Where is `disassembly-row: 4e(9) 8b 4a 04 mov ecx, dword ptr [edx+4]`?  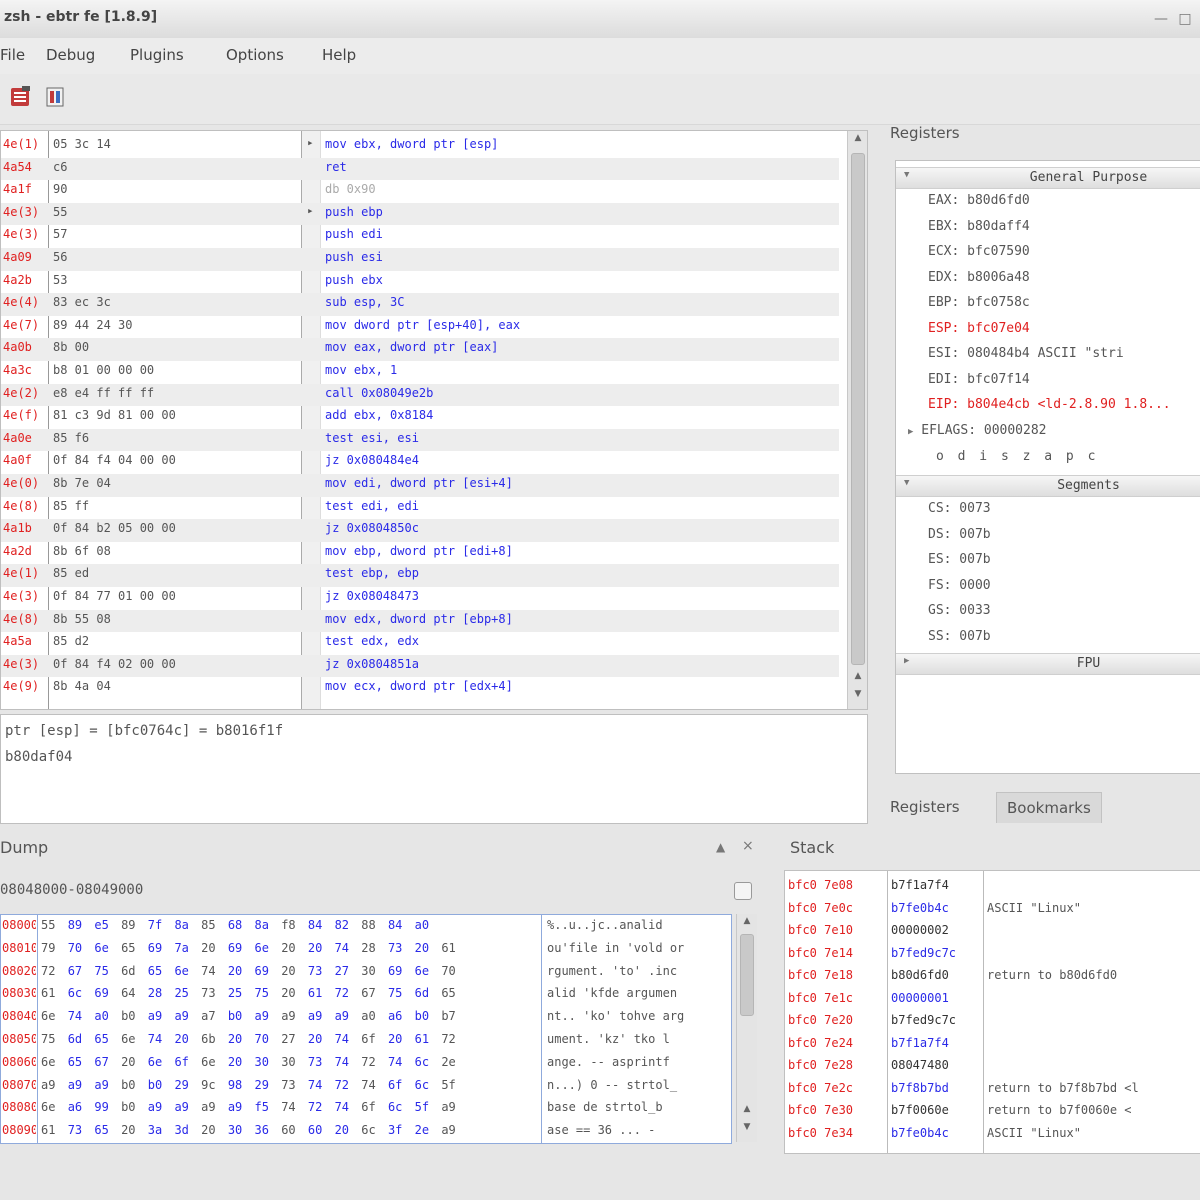 disassembly-row: 4e(9) 8b 4a 04 mov ecx, dword ptr [edx+4] is located at coordinates (420, 688).